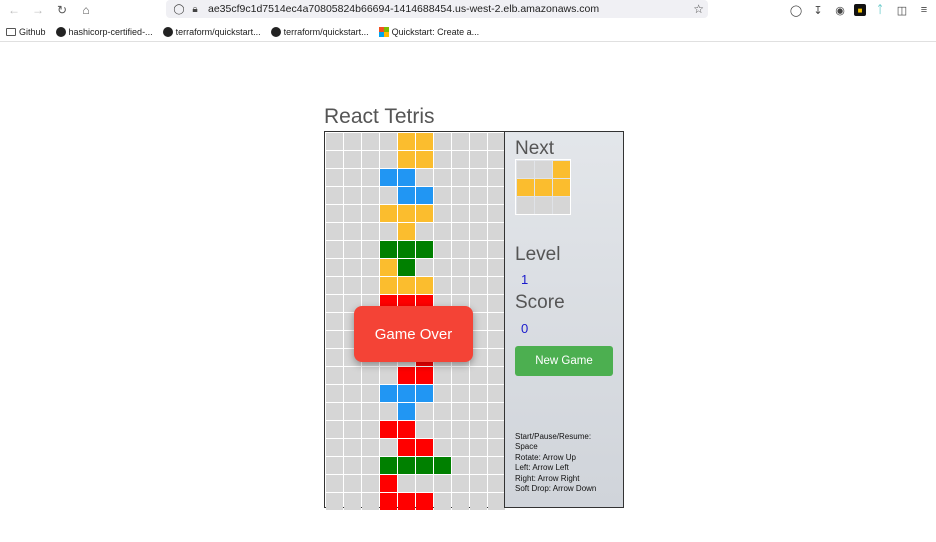 The width and height of the screenshot is (936, 542). I want to click on extension-icon: ■, so click(860, 10).